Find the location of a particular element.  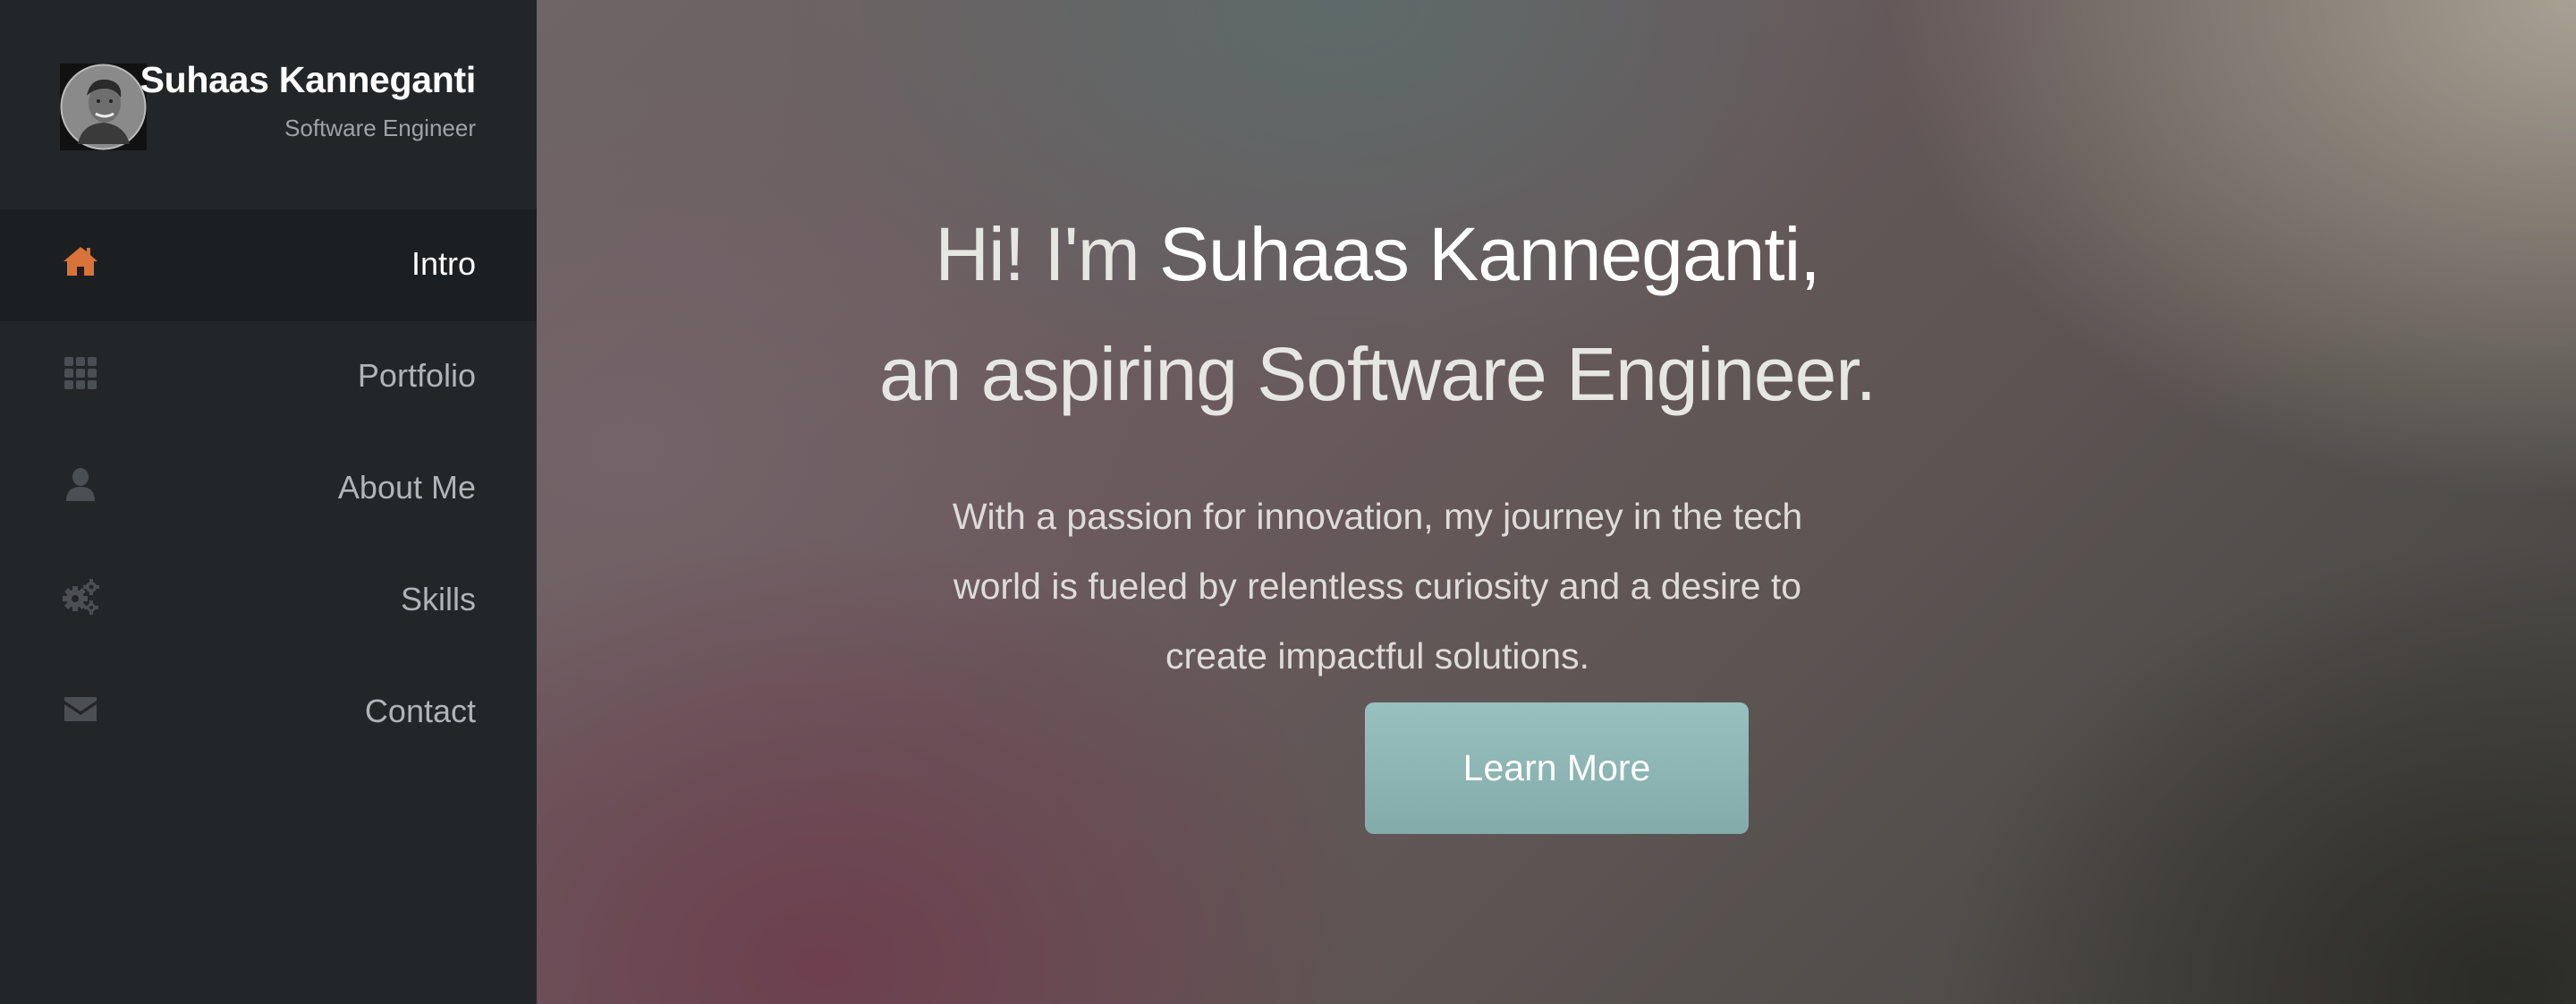

sidebar-item-label: Intro is located at coordinates (443, 263).